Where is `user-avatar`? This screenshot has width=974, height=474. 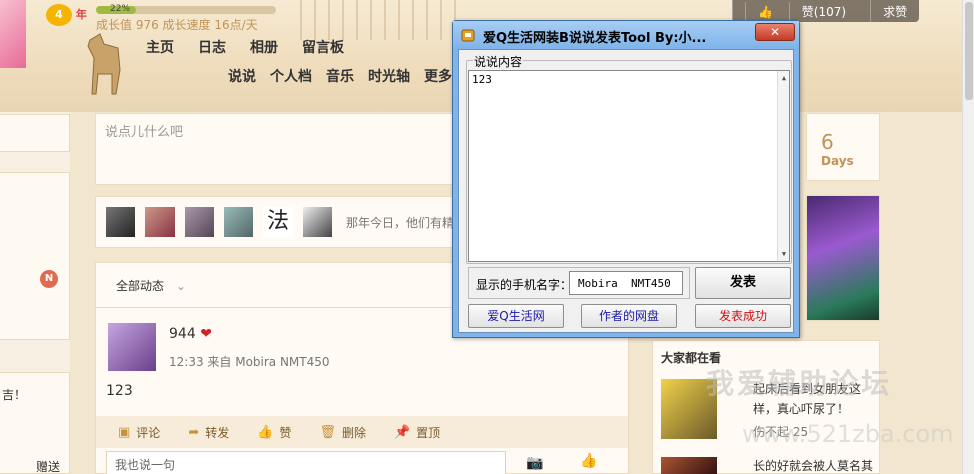
user-avatar is located at coordinates (13, 34).